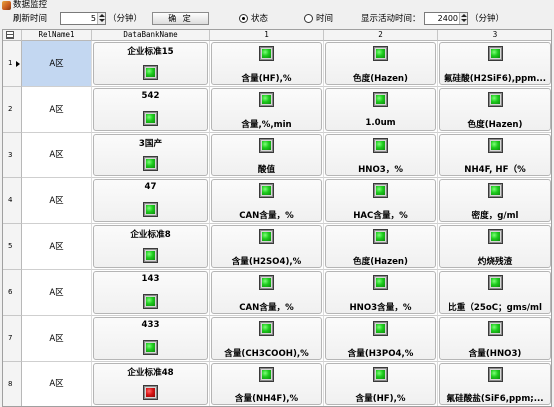 This screenshot has width=554, height=407. I want to click on status-panel: 含量,%,min, so click(266, 109).